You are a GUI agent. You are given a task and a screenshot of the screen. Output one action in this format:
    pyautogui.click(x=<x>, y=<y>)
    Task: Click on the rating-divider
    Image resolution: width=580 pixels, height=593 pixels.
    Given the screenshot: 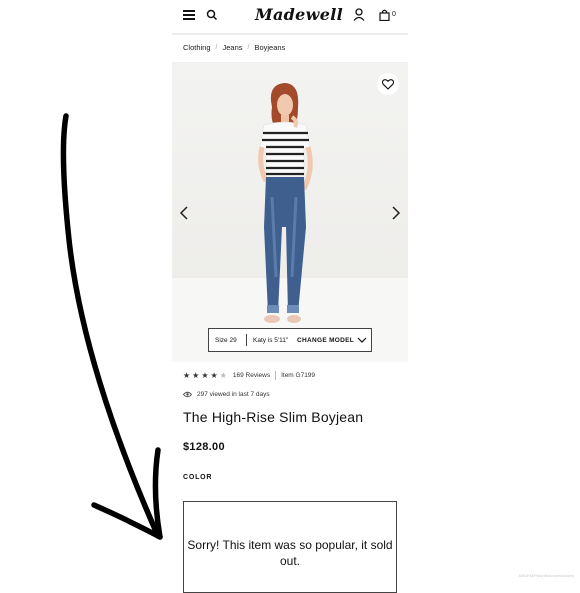 What is the action you would take?
    pyautogui.click(x=276, y=375)
    